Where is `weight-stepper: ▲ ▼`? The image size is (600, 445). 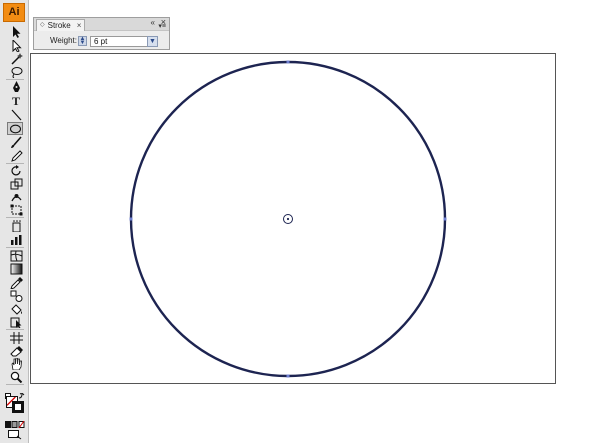 weight-stepper: ▲ ▼ is located at coordinates (82, 41).